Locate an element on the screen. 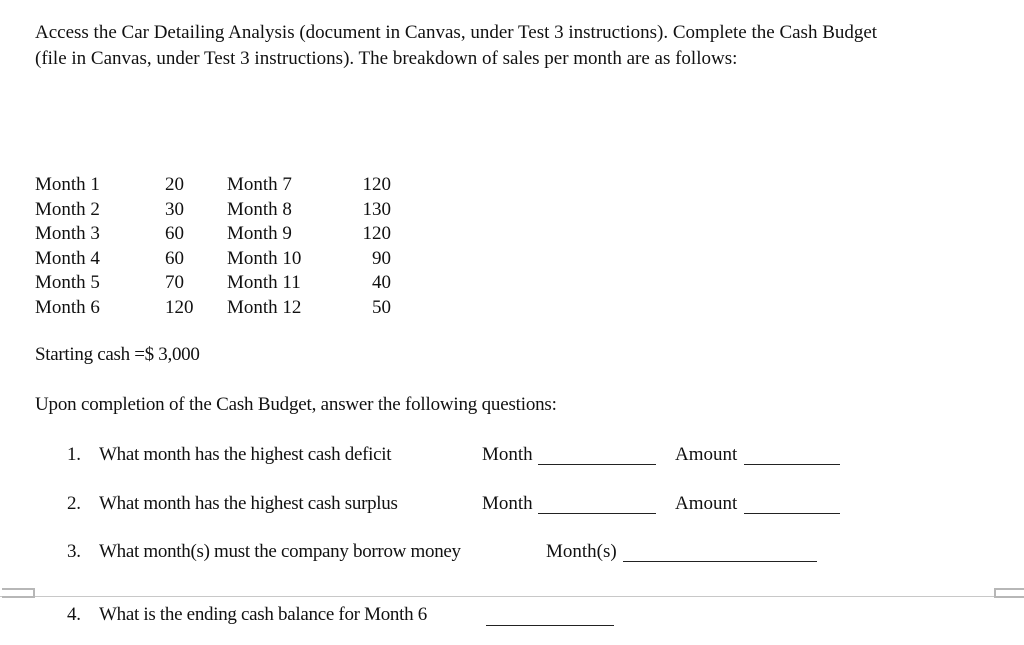  ending-balance-answer-field is located at coordinates (550, 616).